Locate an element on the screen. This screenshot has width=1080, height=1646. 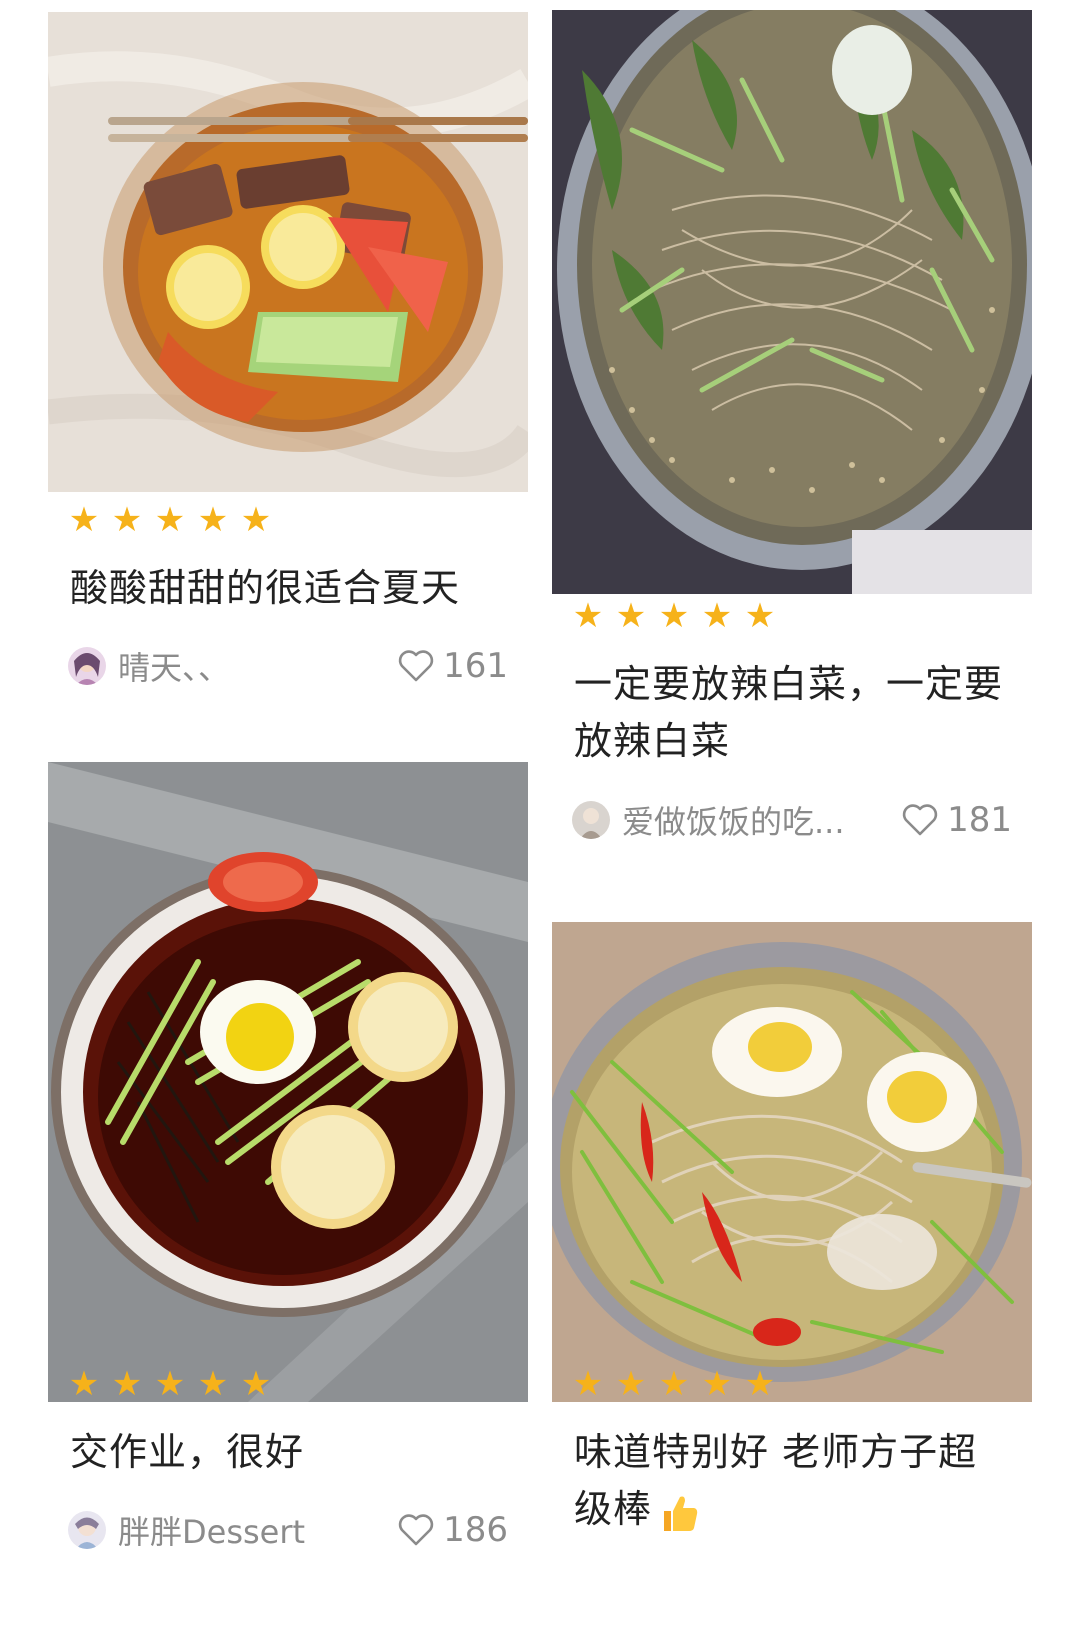
card-meta: 胖胖Dessert 186 is located at coordinates (288, 1530).